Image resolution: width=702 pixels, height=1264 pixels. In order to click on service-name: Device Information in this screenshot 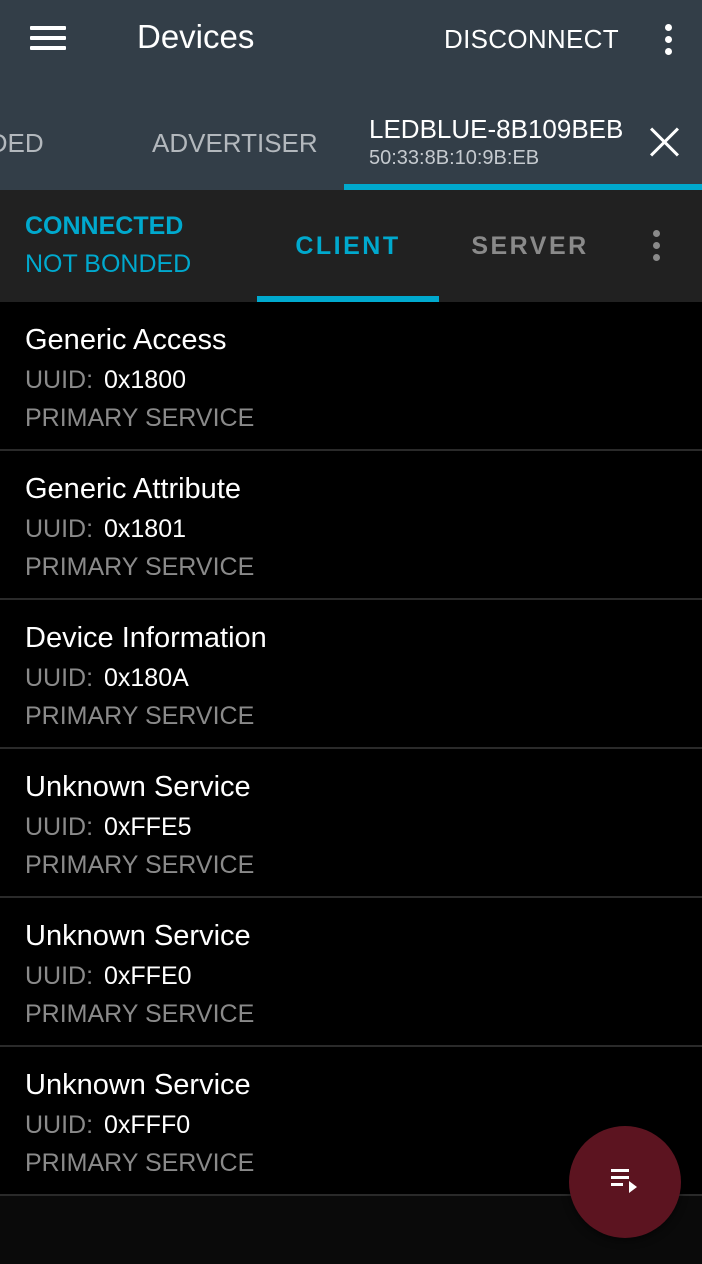, I will do `click(146, 638)`.